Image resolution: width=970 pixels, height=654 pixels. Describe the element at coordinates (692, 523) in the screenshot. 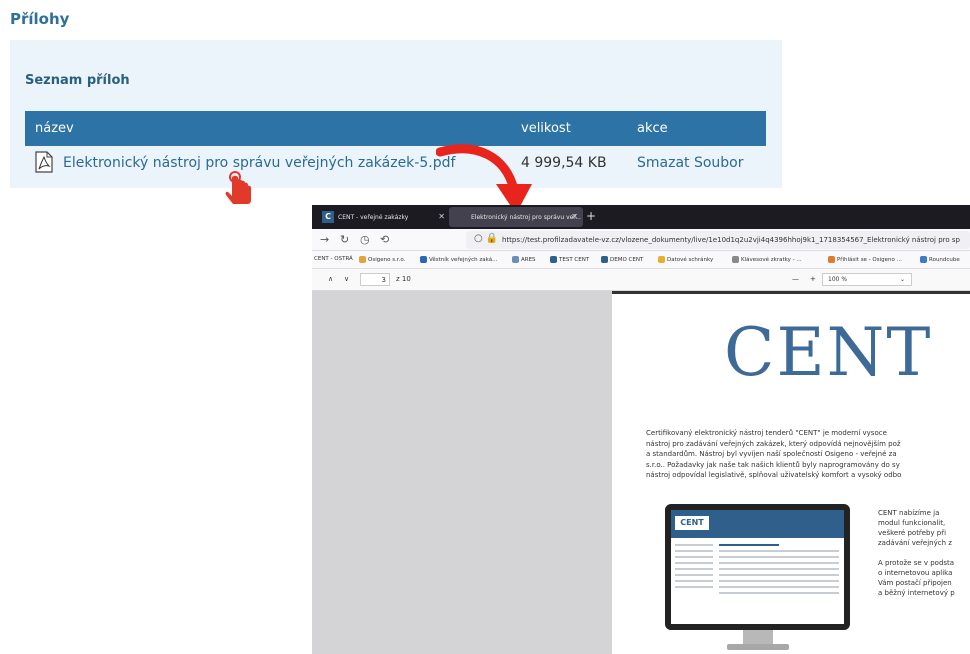

I see `monitor-cent-logo: CENT` at that location.